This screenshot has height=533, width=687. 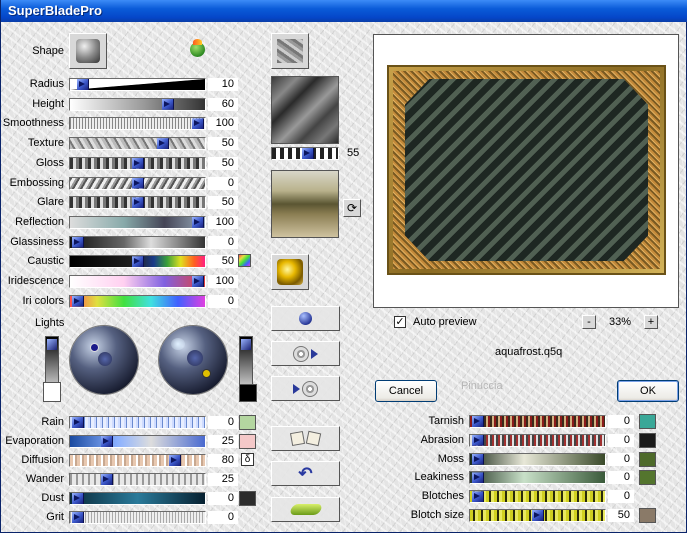 What do you see at coordinates (244, 260) in the screenshot?
I see `caustic-color-swatch` at bounding box center [244, 260].